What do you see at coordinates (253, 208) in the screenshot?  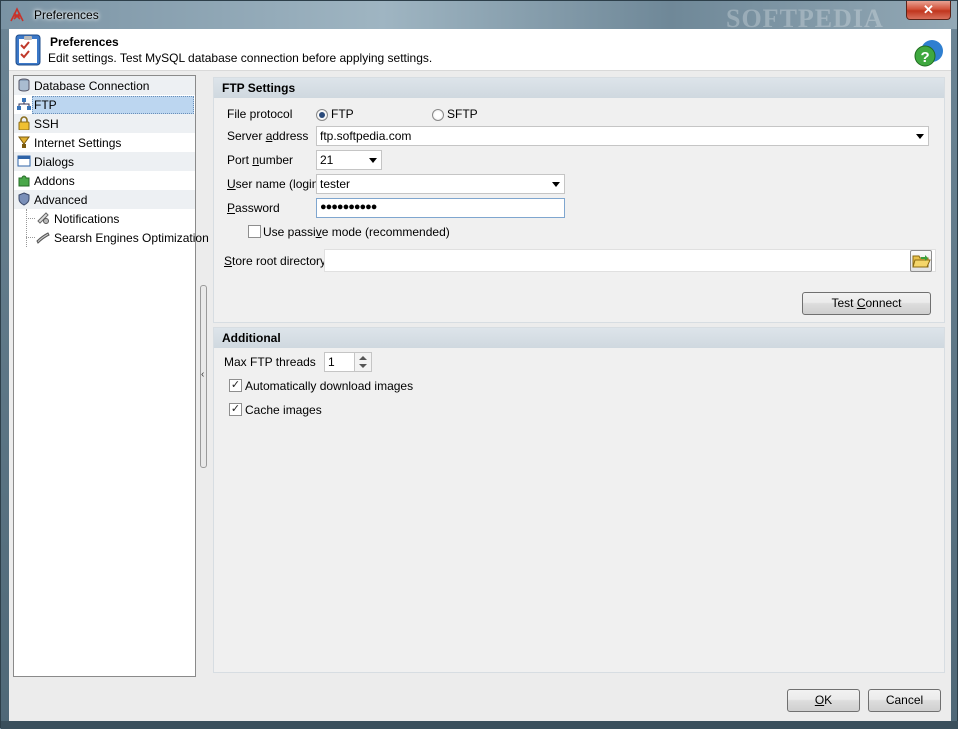 I see `password-label: Password` at bounding box center [253, 208].